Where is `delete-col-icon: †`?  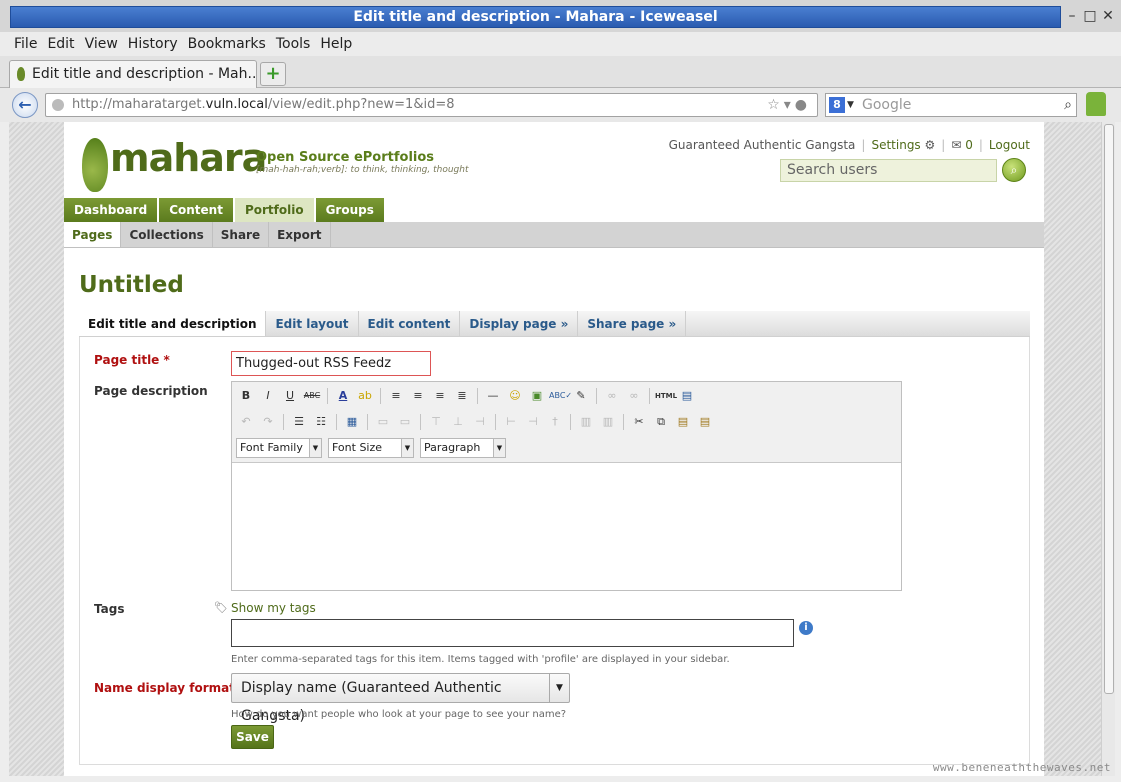 delete-col-icon: † is located at coordinates (555, 422).